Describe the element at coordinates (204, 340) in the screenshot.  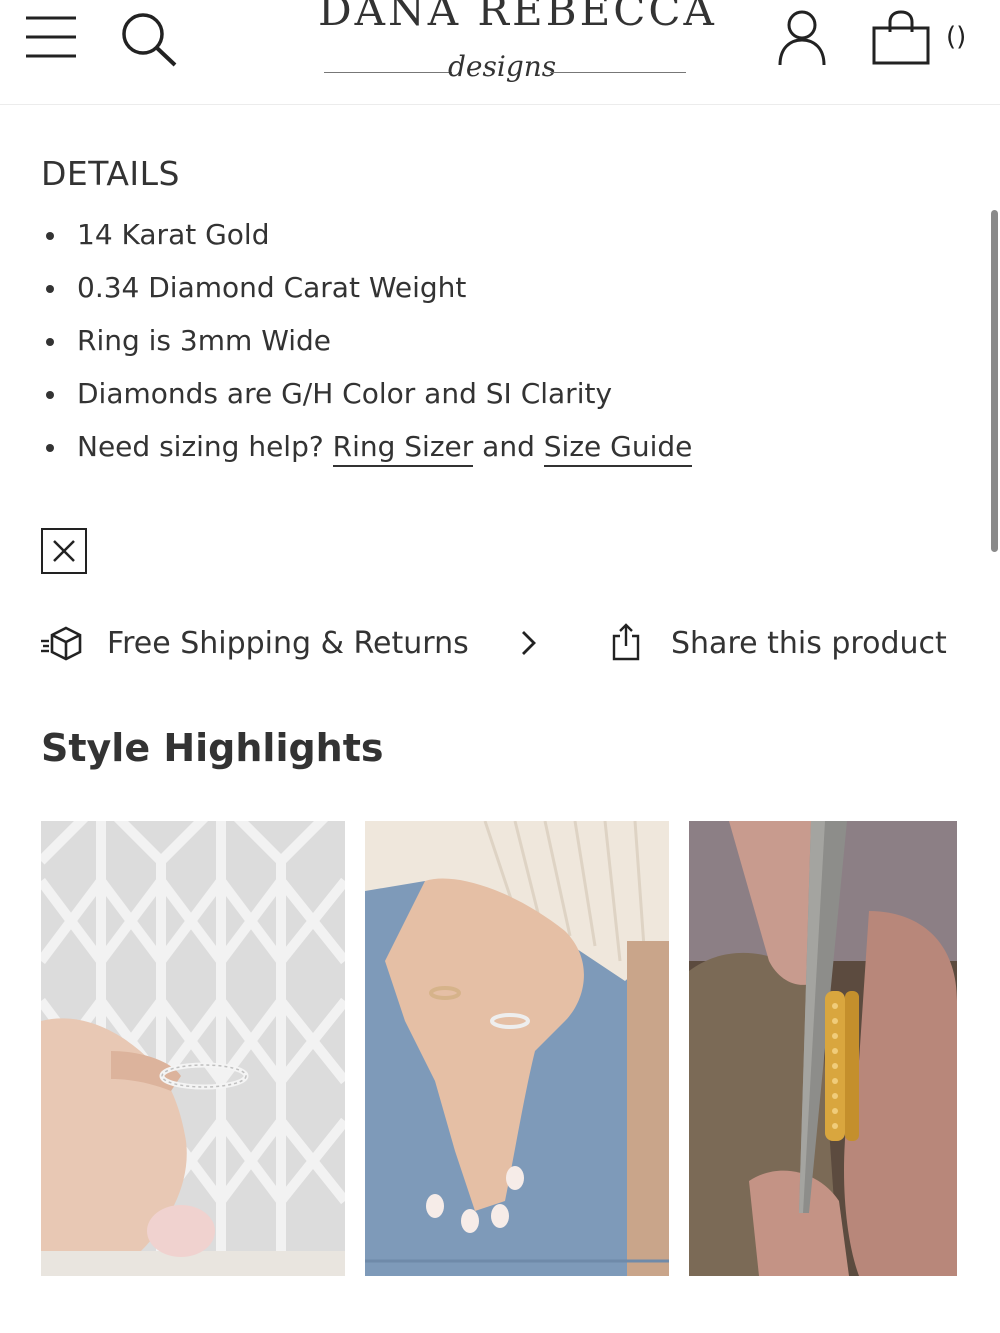
I see `detail-text: Ring is 3mm Wide` at that location.